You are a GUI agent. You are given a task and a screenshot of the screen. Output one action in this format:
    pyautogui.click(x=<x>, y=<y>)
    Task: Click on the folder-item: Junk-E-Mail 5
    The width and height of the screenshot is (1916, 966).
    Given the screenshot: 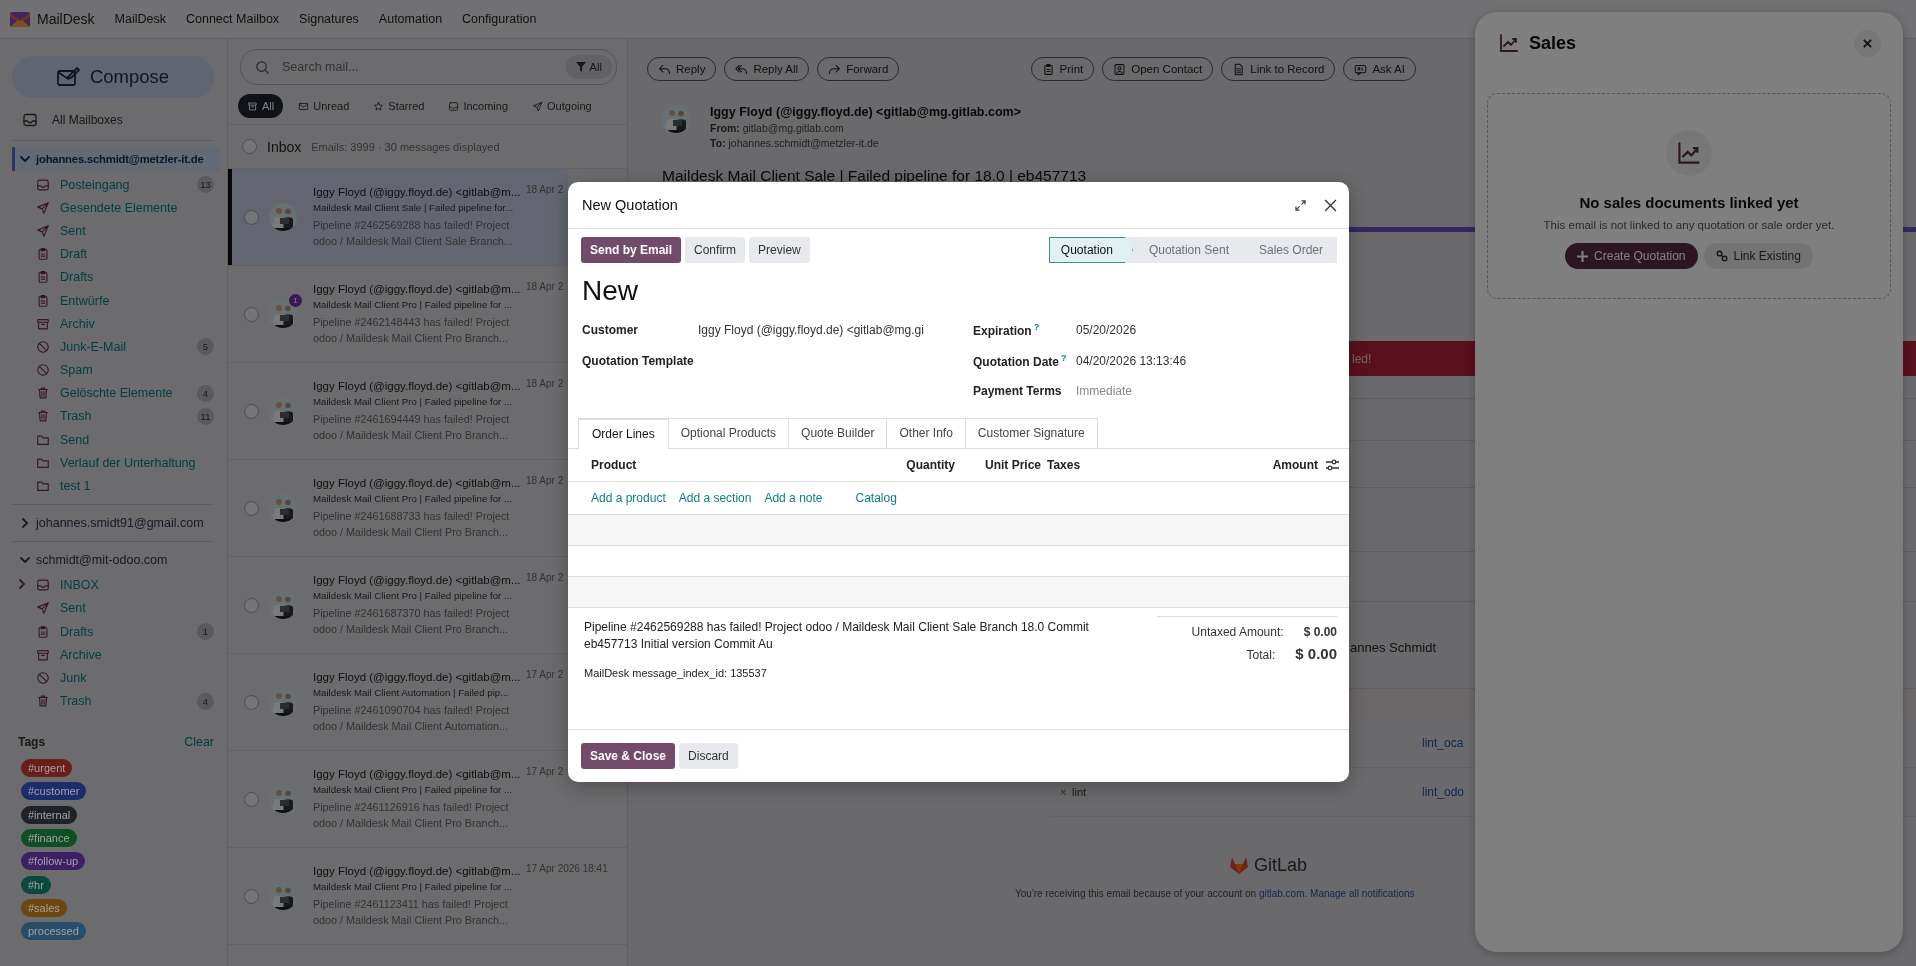 What is the action you would take?
    pyautogui.click(x=113, y=347)
    